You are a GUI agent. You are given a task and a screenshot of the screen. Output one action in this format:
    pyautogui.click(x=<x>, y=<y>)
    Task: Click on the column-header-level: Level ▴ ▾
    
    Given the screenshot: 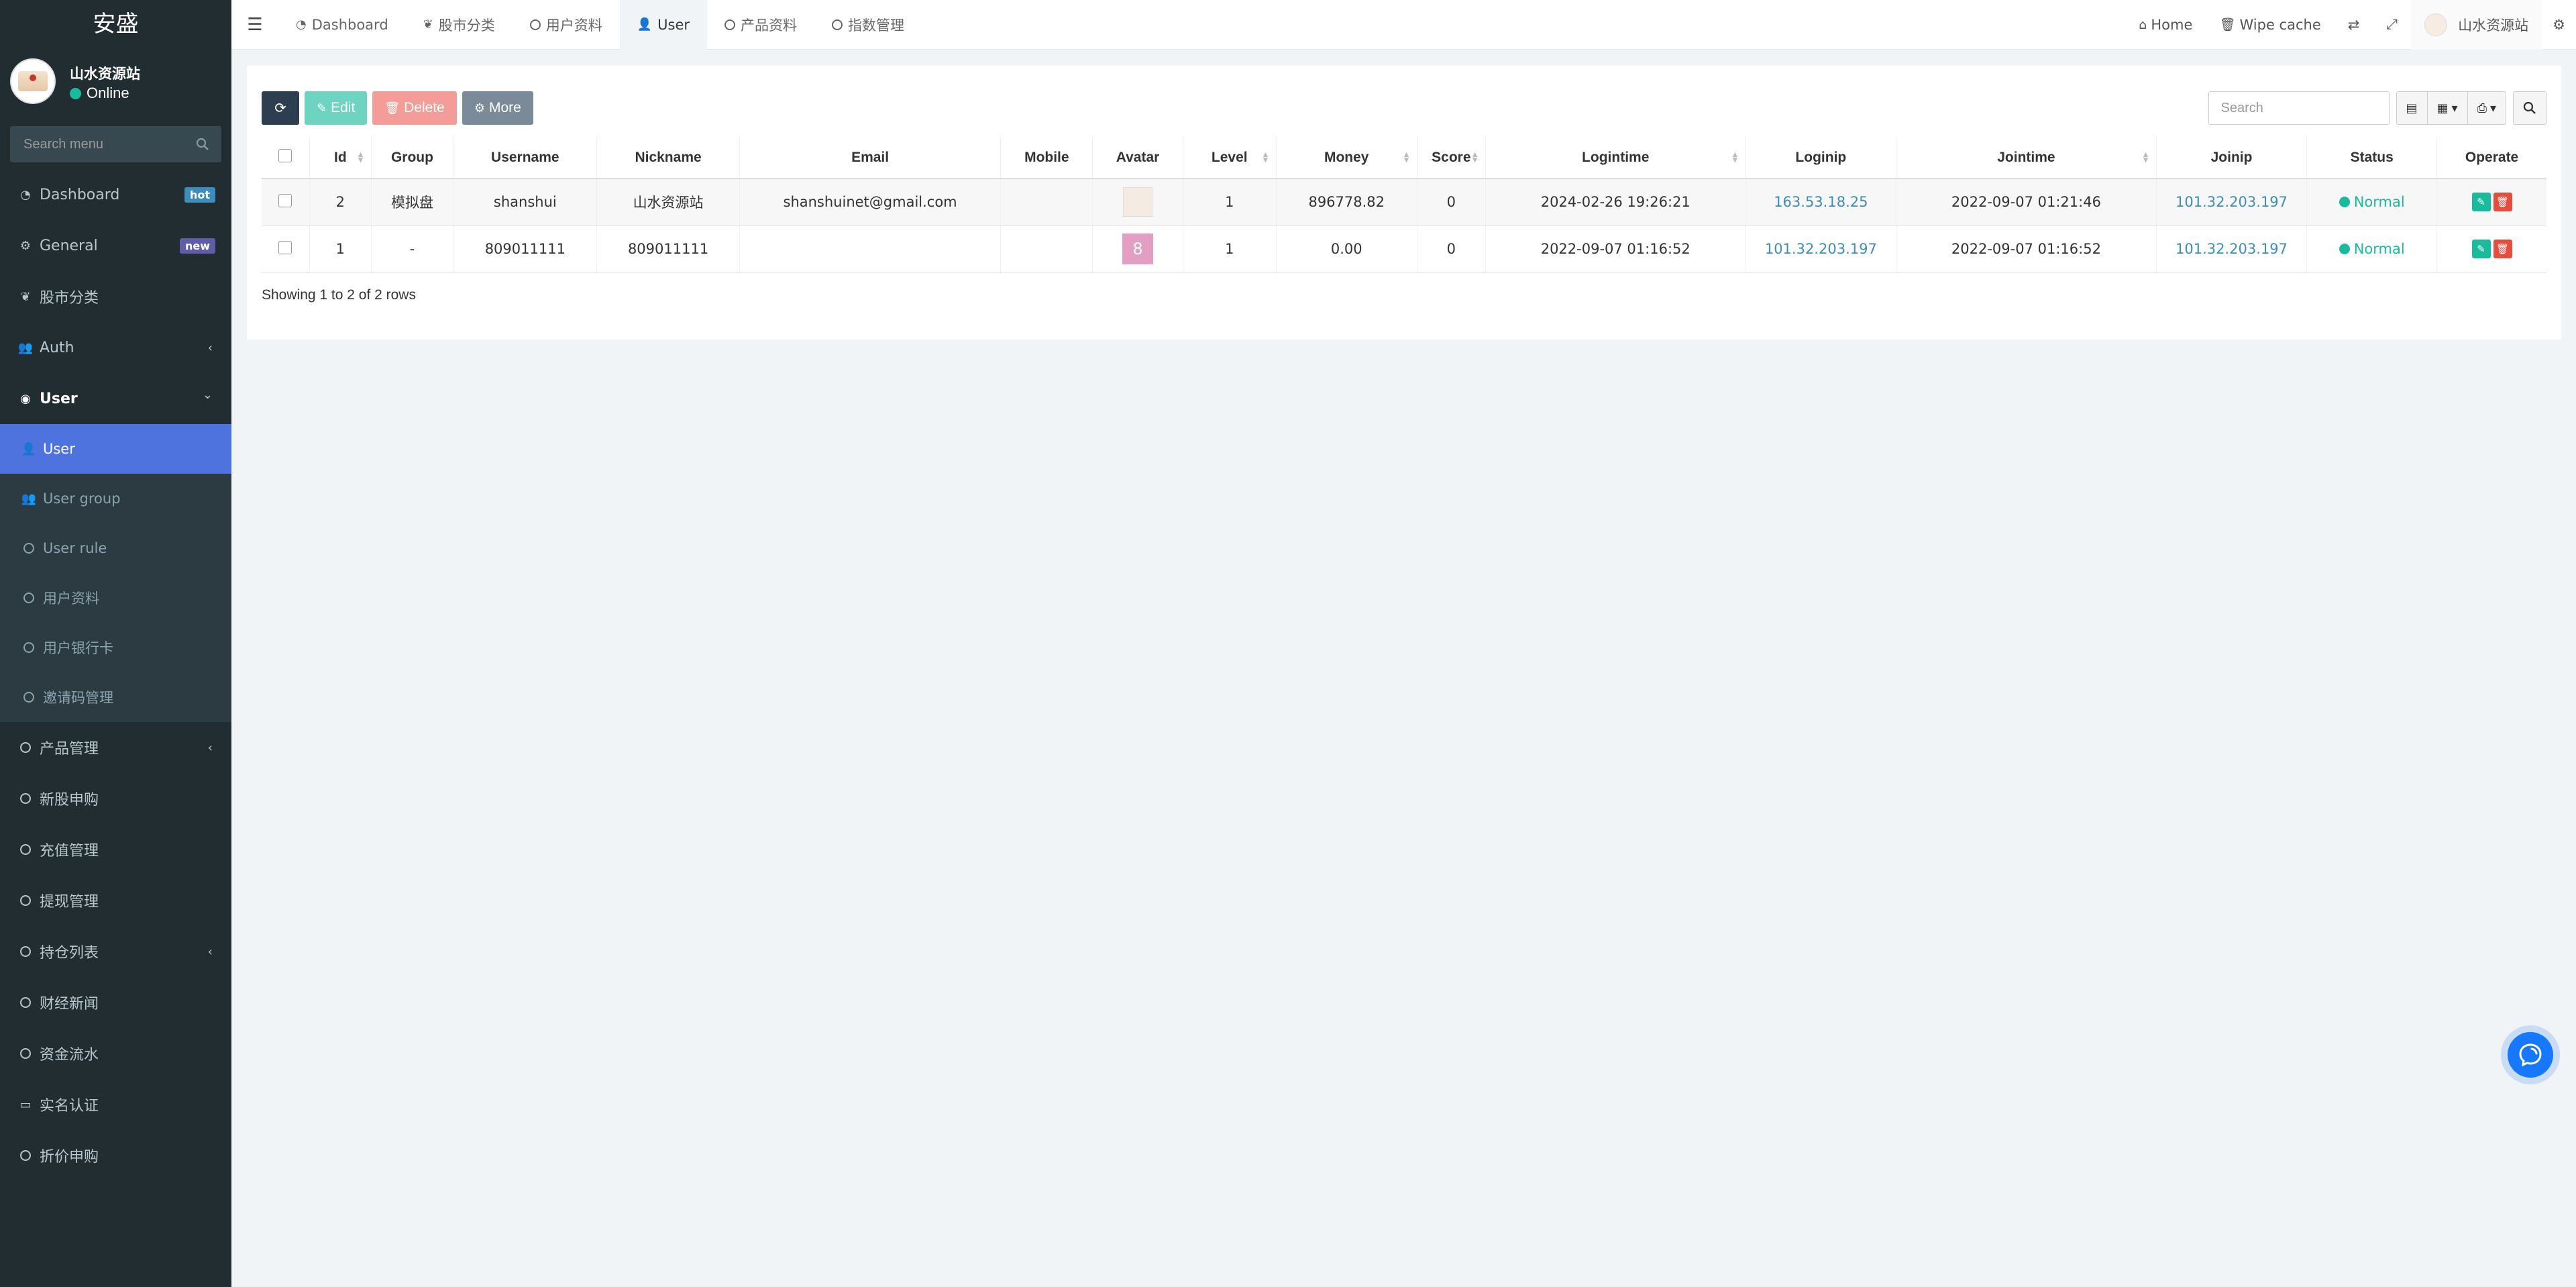 What is the action you would take?
    pyautogui.click(x=1230, y=158)
    